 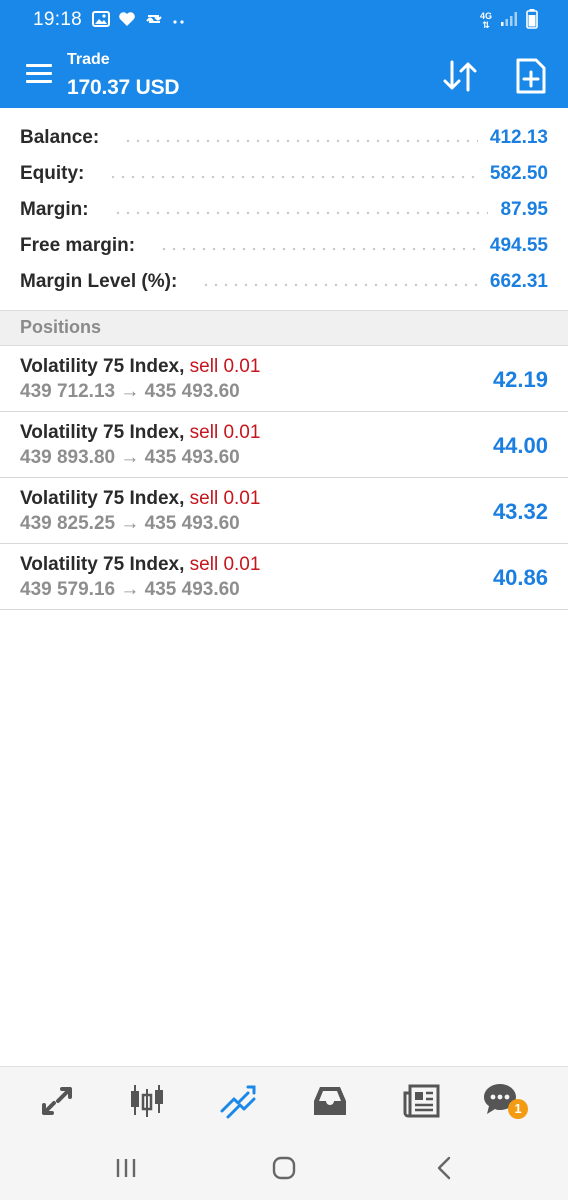 I want to click on profit-total: 170.37 USD, so click(x=123, y=87).